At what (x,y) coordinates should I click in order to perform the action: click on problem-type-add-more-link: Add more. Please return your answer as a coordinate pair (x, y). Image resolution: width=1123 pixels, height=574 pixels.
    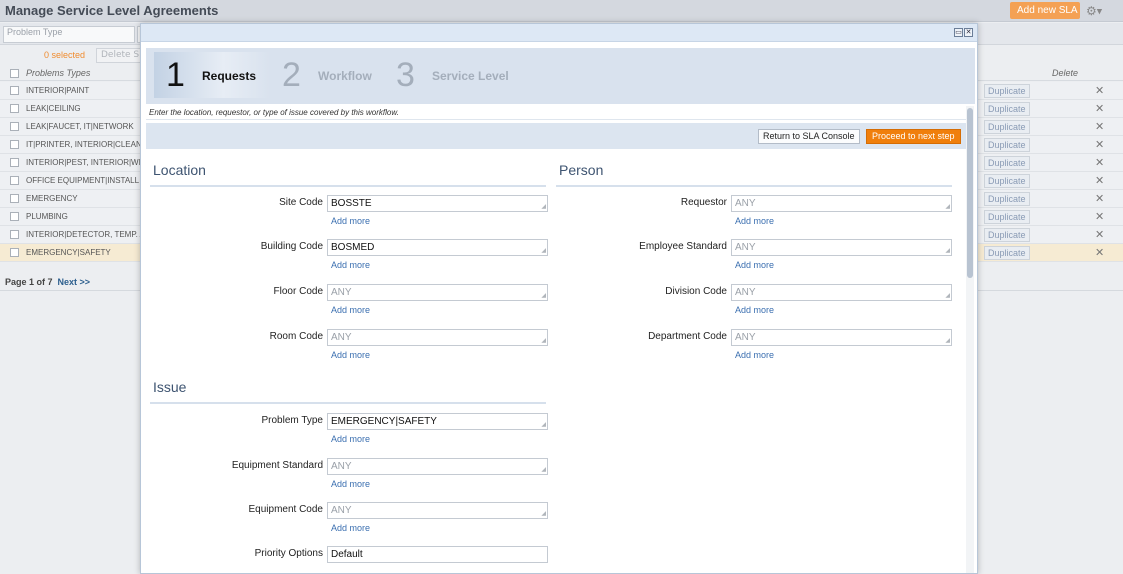
    Looking at the image, I should click on (350, 439).